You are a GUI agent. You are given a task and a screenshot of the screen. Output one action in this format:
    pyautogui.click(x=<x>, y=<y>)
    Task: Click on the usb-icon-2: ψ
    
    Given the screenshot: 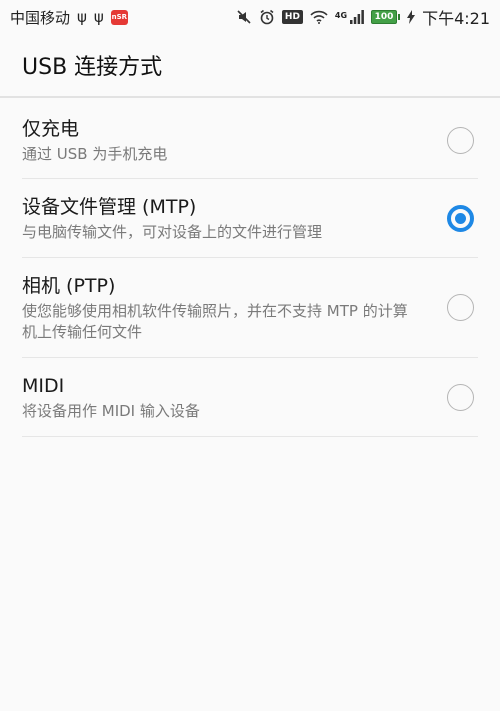 What is the action you would take?
    pyautogui.click(x=98, y=16)
    